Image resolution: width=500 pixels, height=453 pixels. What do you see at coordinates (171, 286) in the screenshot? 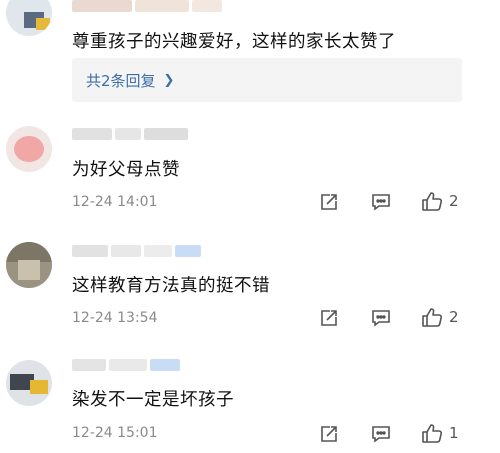
I see `comment-text: 这样教育方法真的挺不错` at bounding box center [171, 286].